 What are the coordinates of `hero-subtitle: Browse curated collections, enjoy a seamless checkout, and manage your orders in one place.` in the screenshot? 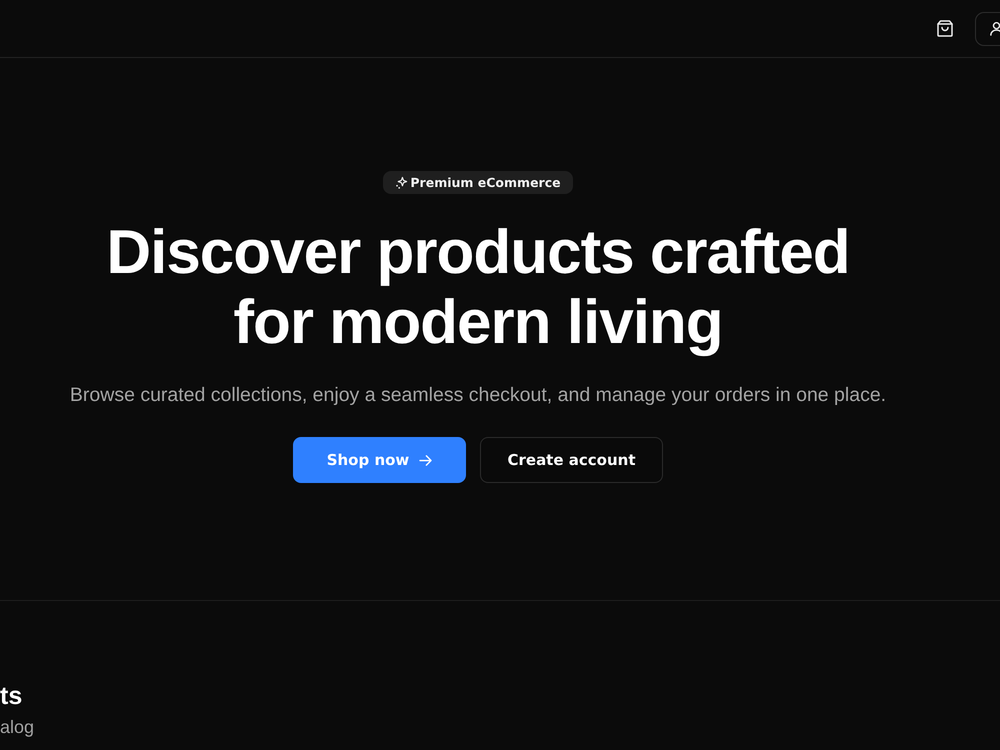 It's located at (478, 395).